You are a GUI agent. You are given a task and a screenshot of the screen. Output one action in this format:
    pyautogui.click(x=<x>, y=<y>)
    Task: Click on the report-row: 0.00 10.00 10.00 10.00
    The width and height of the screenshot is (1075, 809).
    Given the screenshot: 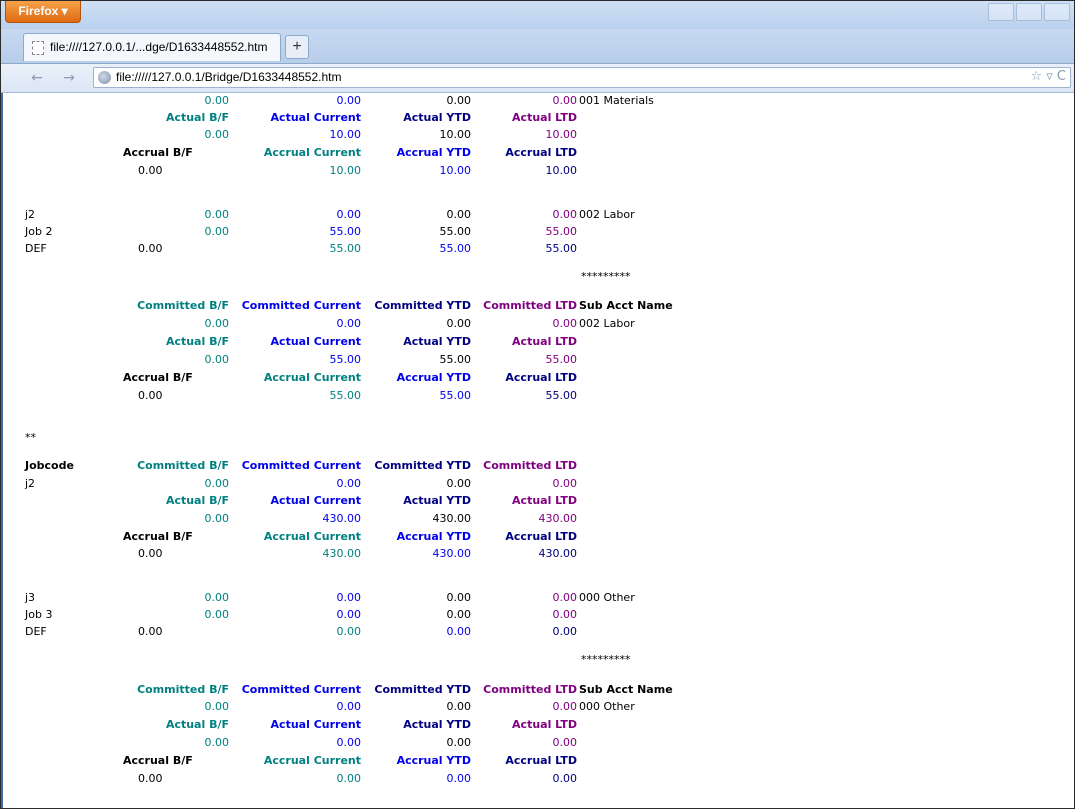 What is the action you would take?
    pyautogui.click(x=537, y=171)
    